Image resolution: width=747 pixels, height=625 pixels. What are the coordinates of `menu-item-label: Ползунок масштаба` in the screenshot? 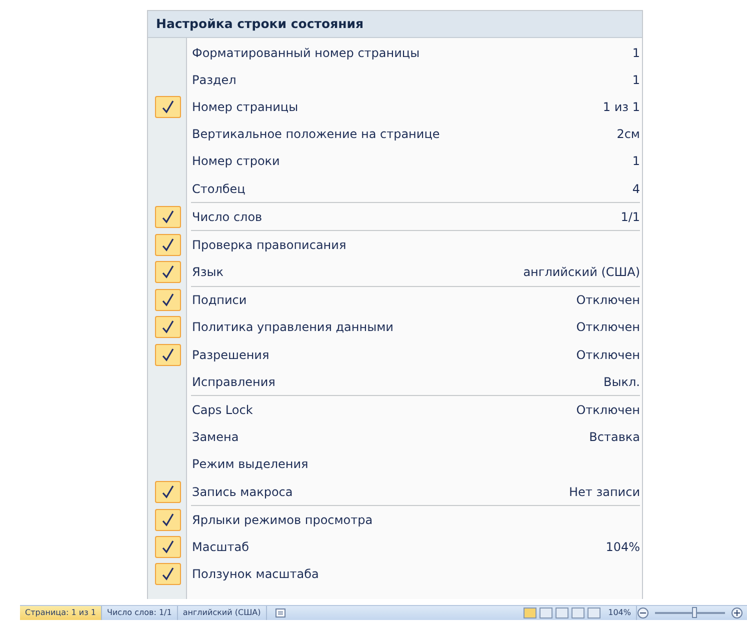 It's located at (256, 574).